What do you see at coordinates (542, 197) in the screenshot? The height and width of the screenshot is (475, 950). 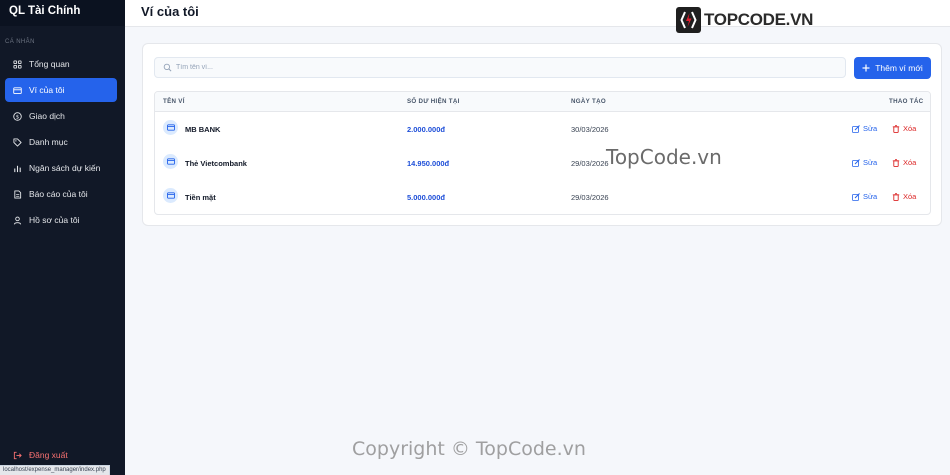 I see `table-row: Tiền mặt 5.000.000đ 29/03/2026 Sửa Xóa` at bounding box center [542, 197].